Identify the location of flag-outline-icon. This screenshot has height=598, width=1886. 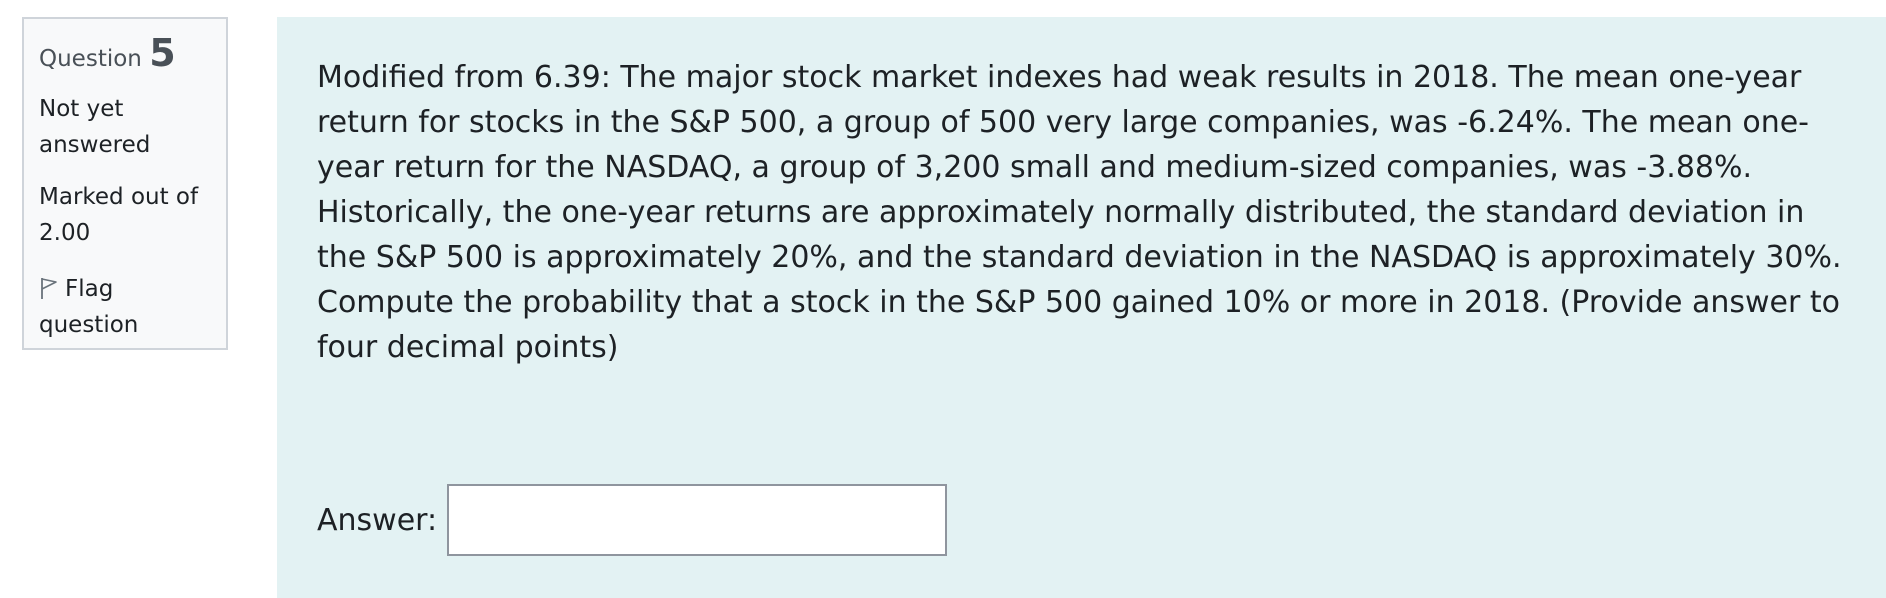
(49, 287).